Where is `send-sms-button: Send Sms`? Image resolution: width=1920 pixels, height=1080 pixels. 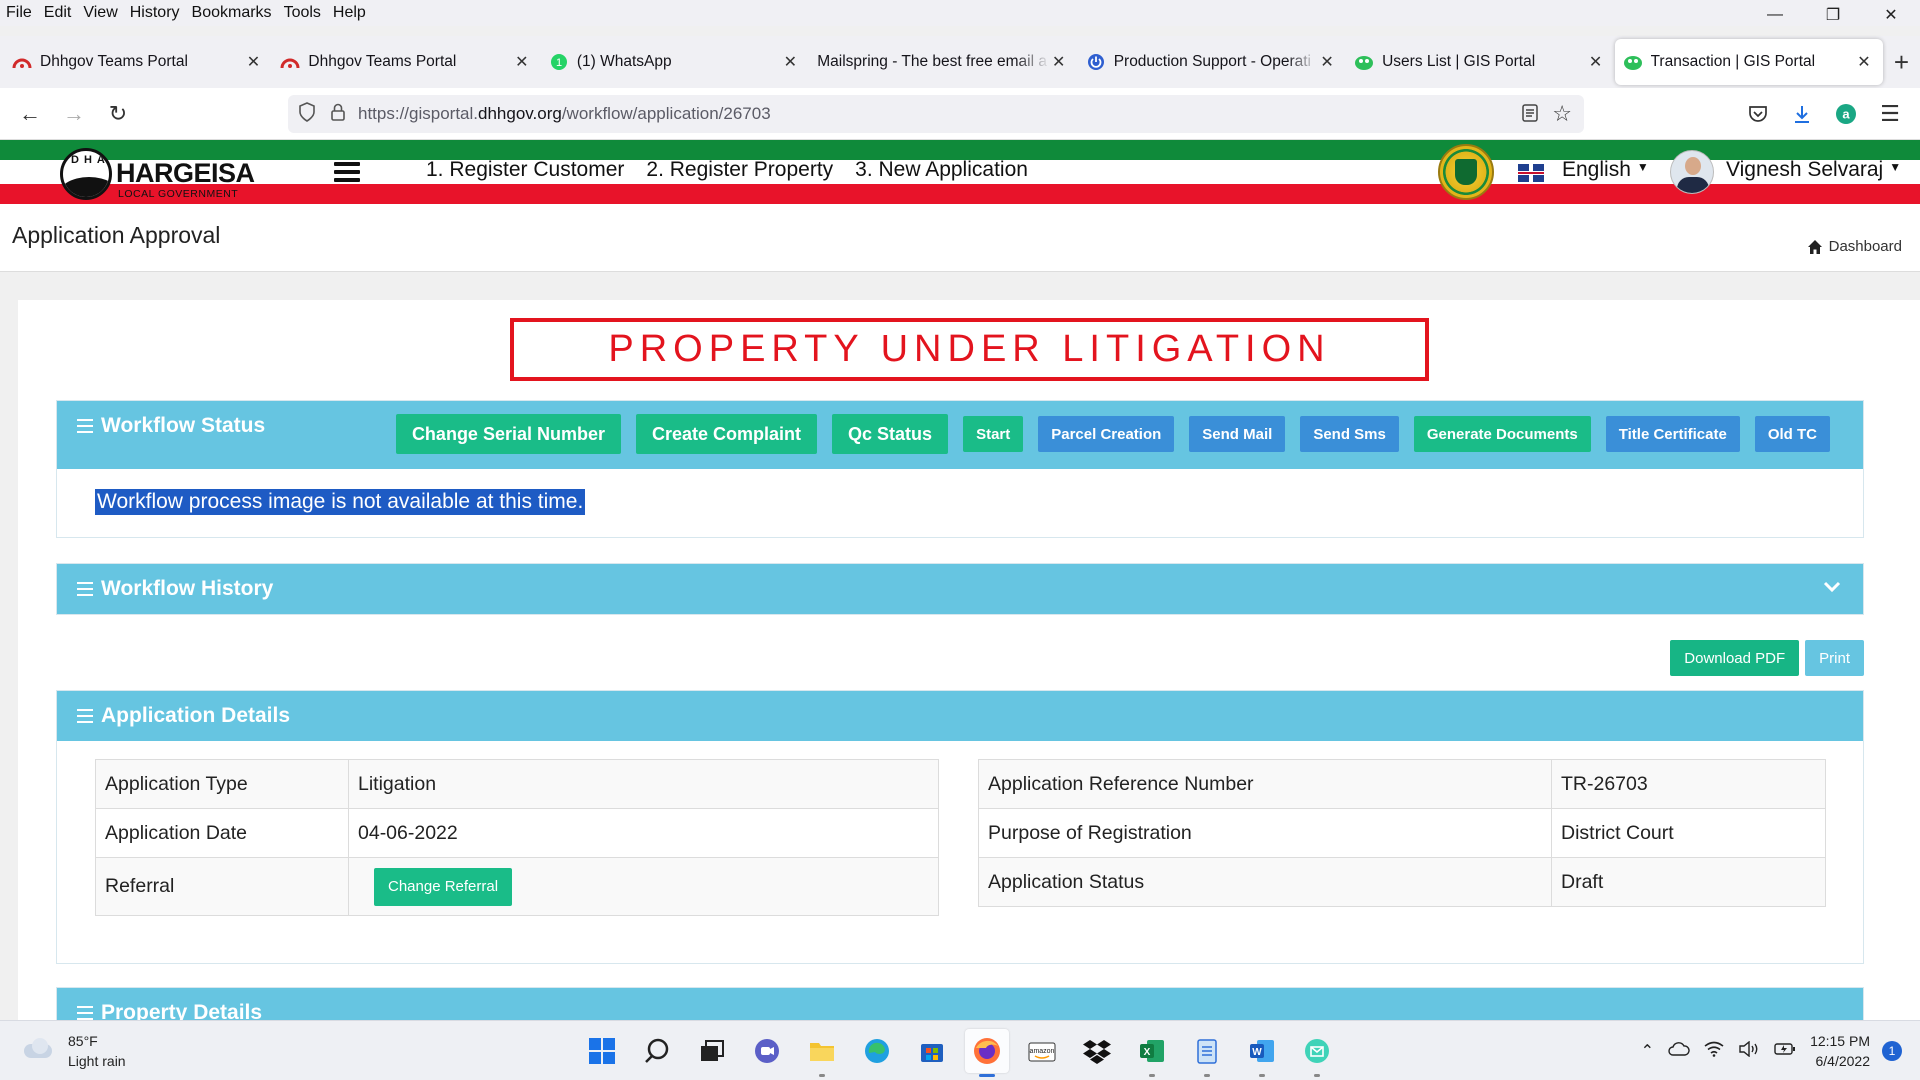 send-sms-button: Send Sms is located at coordinates (1349, 434).